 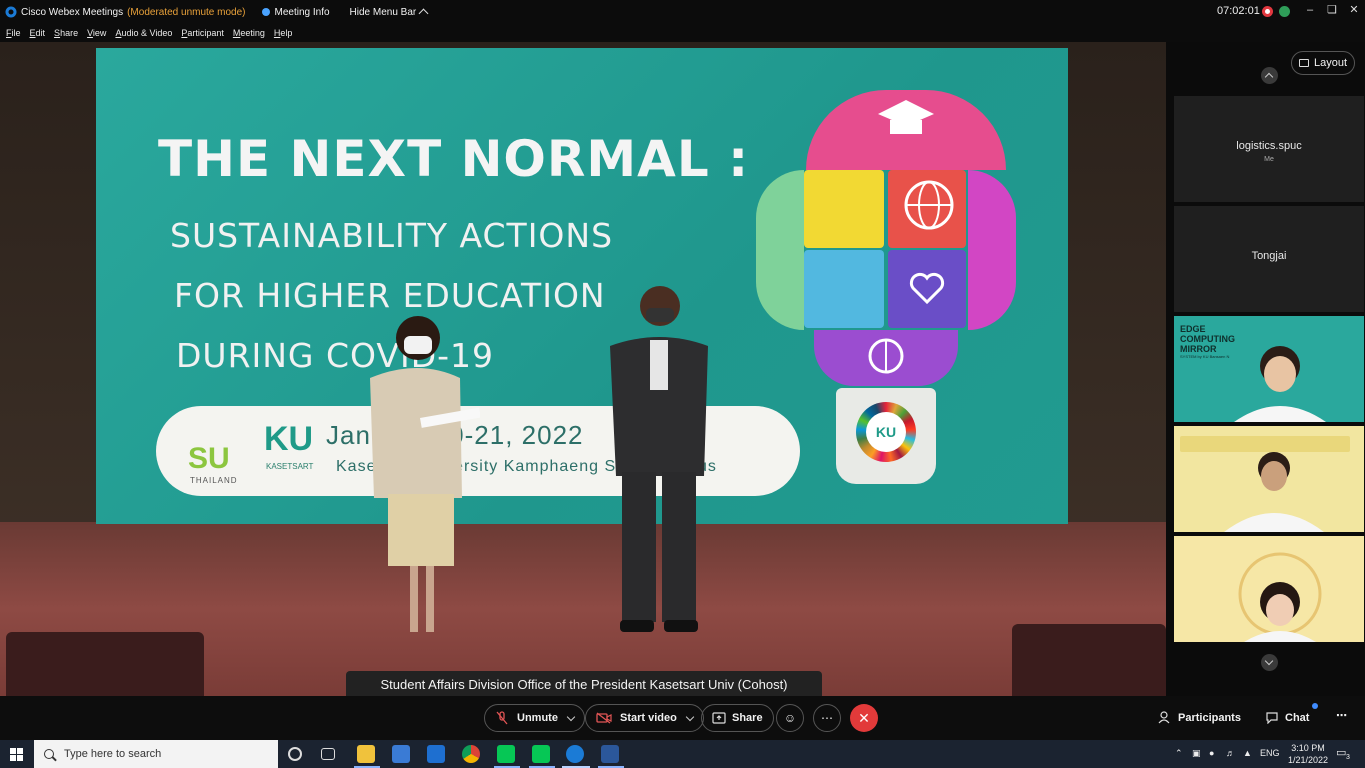 What do you see at coordinates (887, 290) in the screenshot?
I see `lightbulb-puzzle-graphic: KU` at bounding box center [887, 290].